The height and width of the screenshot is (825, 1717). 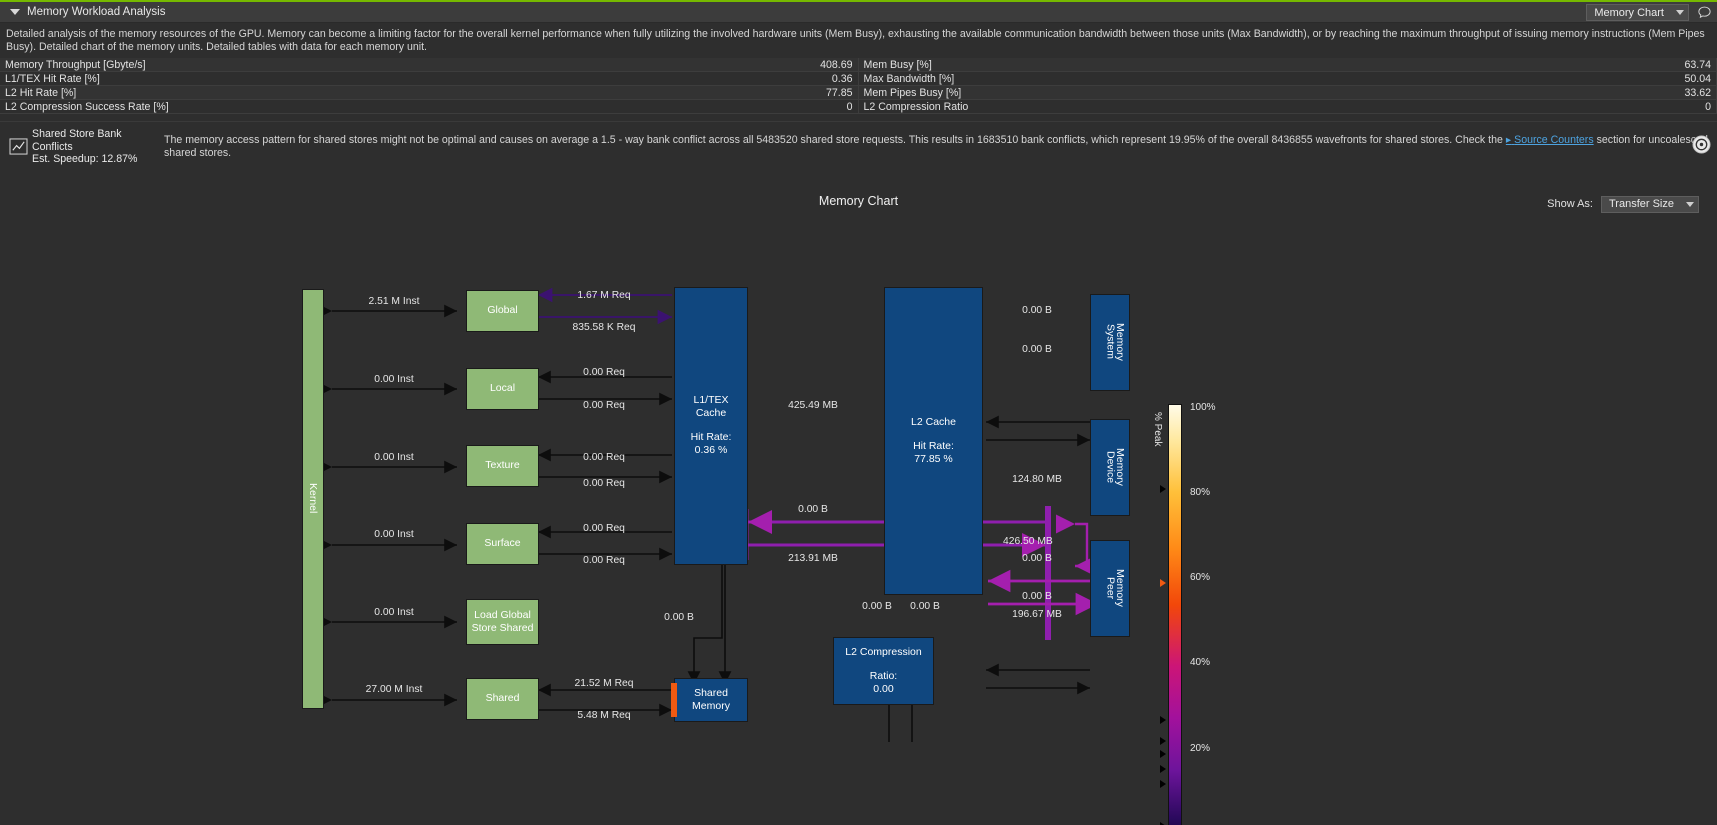 What do you see at coordinates (933, 458) in the screenshot?
I see `node-hitrate-value: 77.85 %` at bounding box center [933, 458].